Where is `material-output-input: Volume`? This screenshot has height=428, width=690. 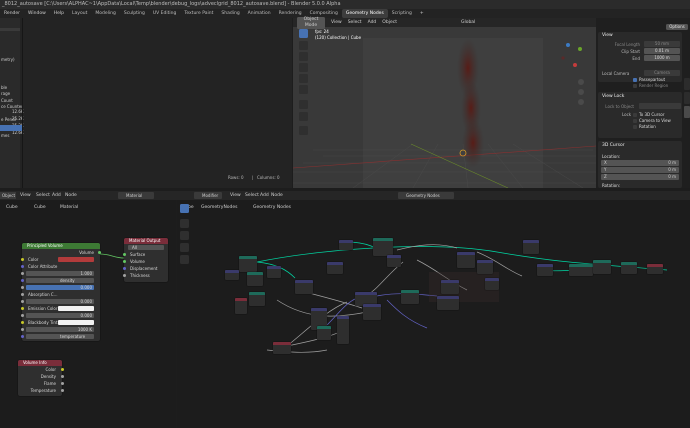
material-output-input: Volume is located at coordinates (145, 261).